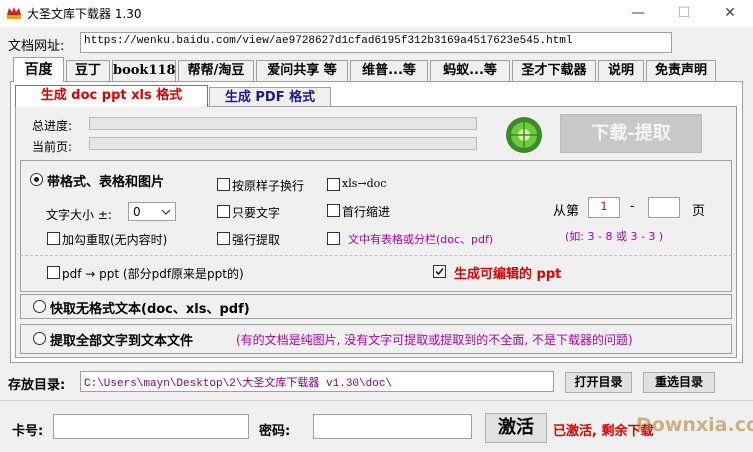 Image resolution: width=753 pixels, height=452 pixels. Describe the element at coordinates (508, 274) in the screenshot. I see `editable-ppt-label: 生成可编辑的 ppt` at that location.